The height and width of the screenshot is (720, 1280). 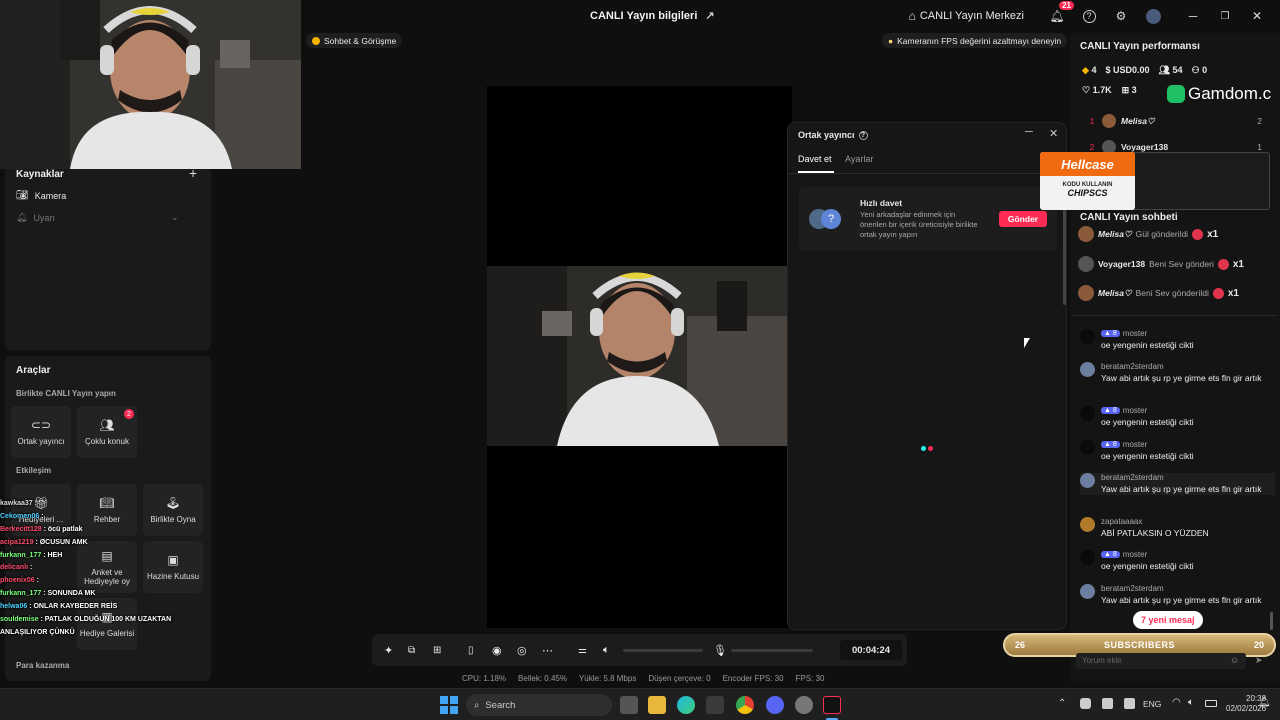 I want to click on new-messages-button: 7 yeni mesaj, so click(x=1168, y=620).